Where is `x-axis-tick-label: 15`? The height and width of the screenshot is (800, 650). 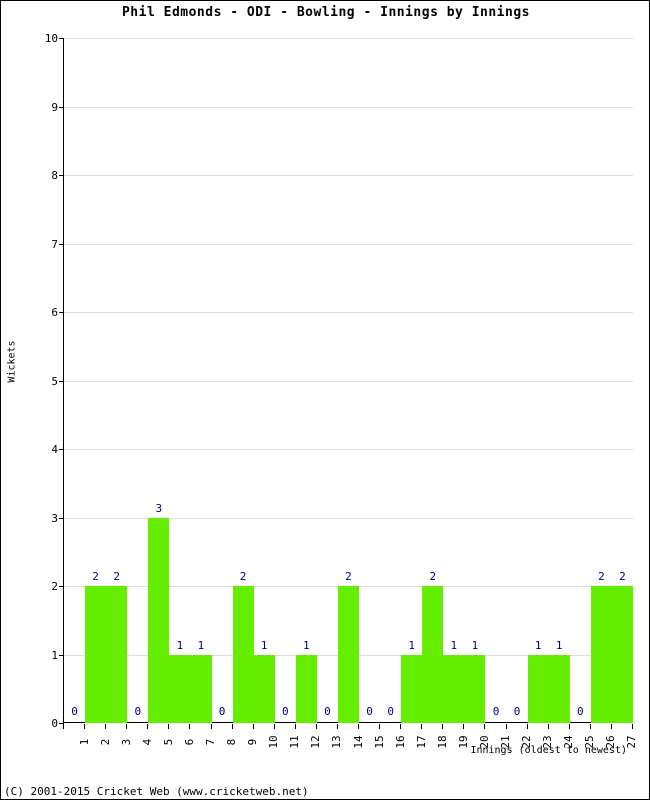
x-axis-tick-label: 15 is located at coordinates (379, 742).